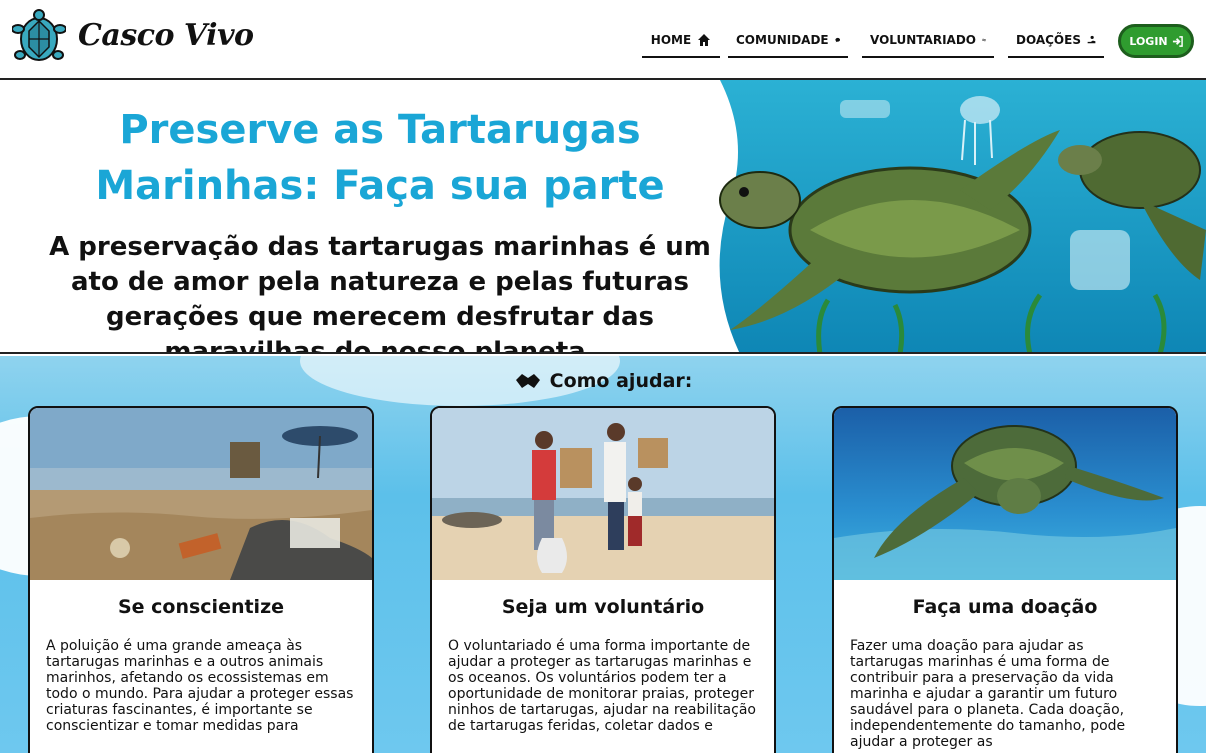 The height and width of the screenshot is (753, 1206). Describe the element at coordinates (1048, 40) in the screenshot. I see `nav-doacoes-label: DOAÇÕES` at that location.